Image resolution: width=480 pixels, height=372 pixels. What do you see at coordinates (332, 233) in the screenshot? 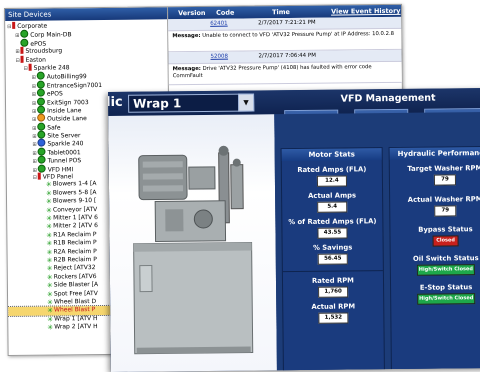
I see `percent-rated-amps-value: 43.55` at bounding box center [332, 233].